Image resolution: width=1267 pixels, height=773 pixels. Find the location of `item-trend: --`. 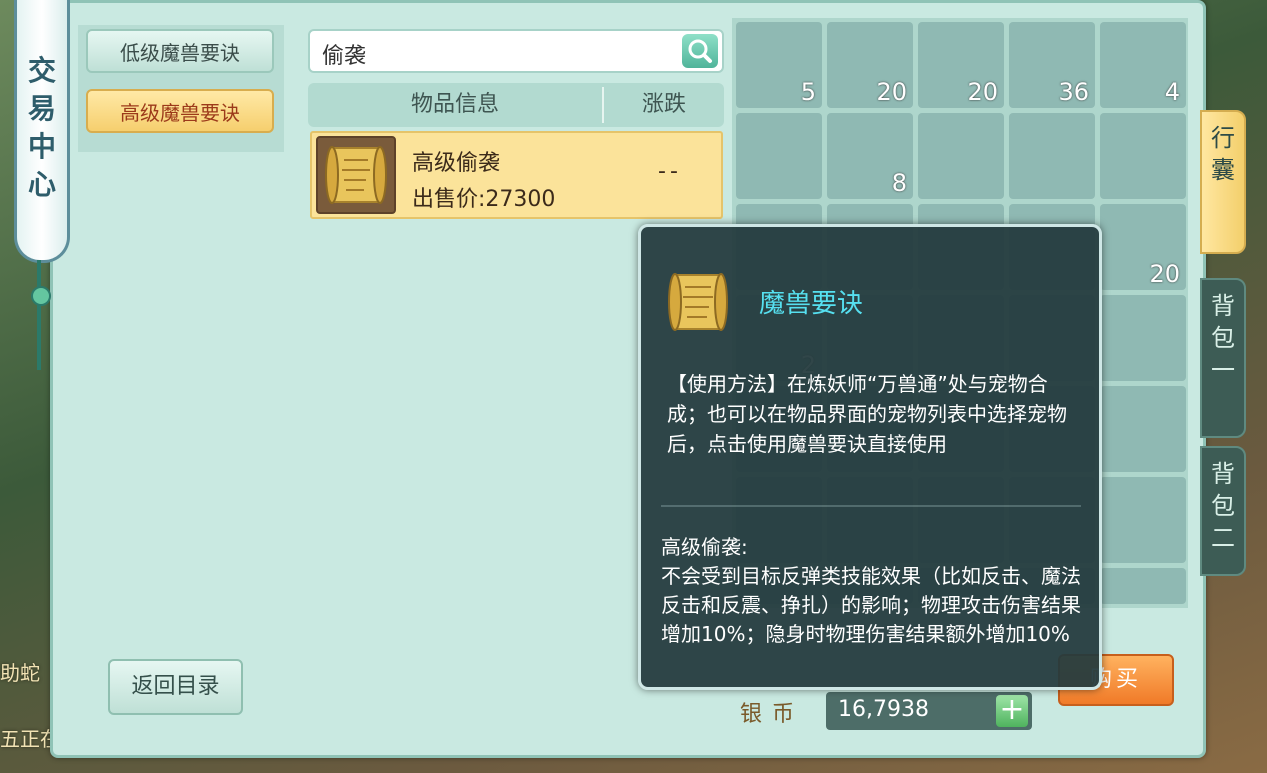

item-trend: -- is located at coordinates (670, 171).